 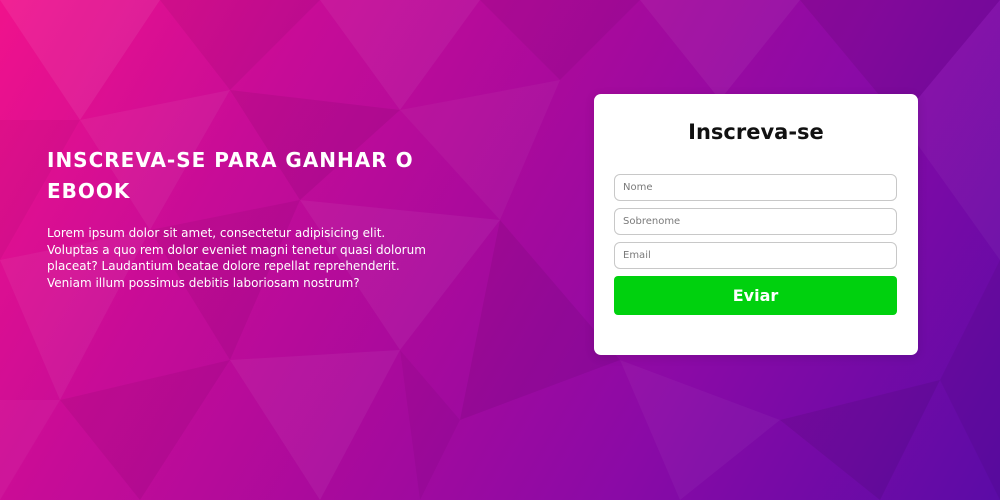 I want to click on submit-button: Eviar, so click(x=755, y=295).